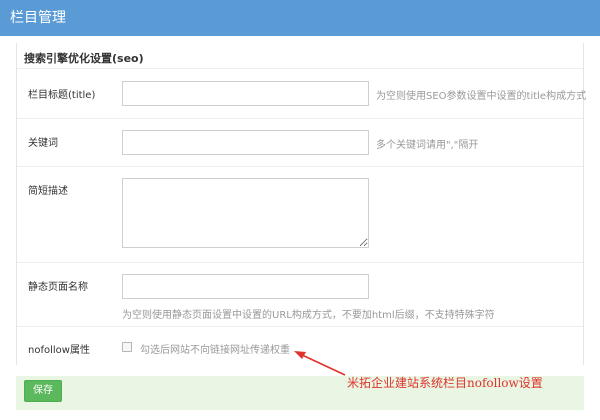  What do you see at coordinates (58, 287) in the screenshot?
I see `static-page-field-label: 静态页面名称` at bounding box center [58, 287].